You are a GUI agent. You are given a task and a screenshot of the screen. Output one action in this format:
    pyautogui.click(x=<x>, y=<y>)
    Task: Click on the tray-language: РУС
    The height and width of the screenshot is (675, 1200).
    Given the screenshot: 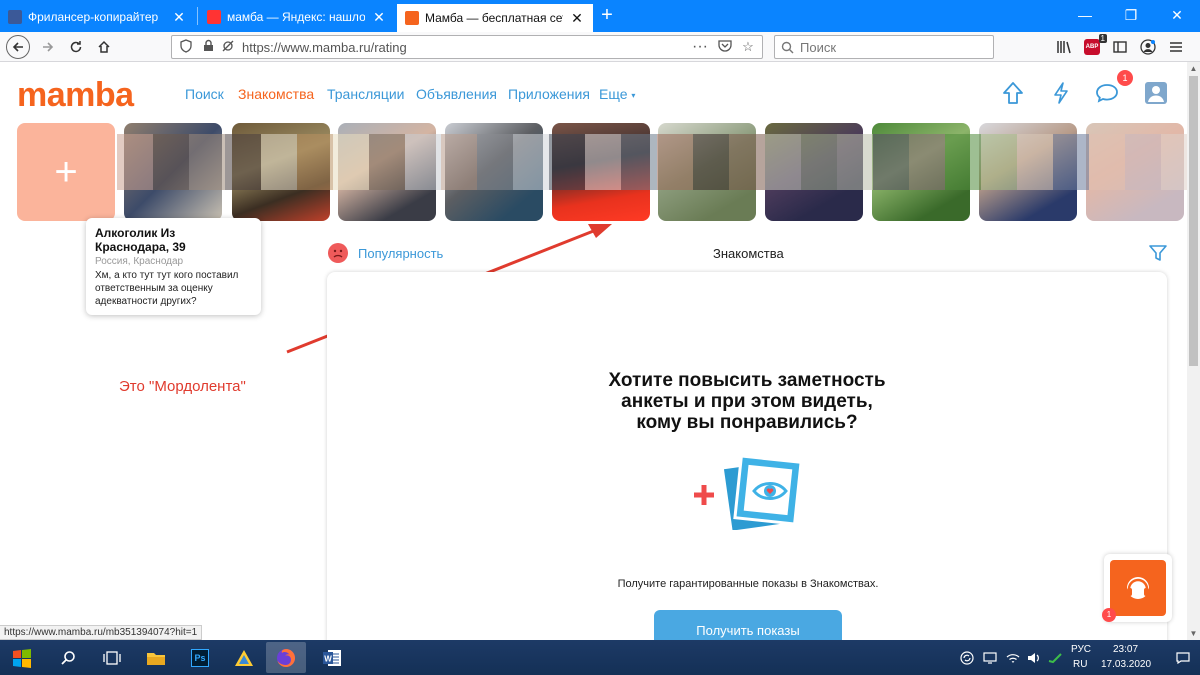 What is the action you would take?
    pyautogui.click(x=1081, y=649)
    